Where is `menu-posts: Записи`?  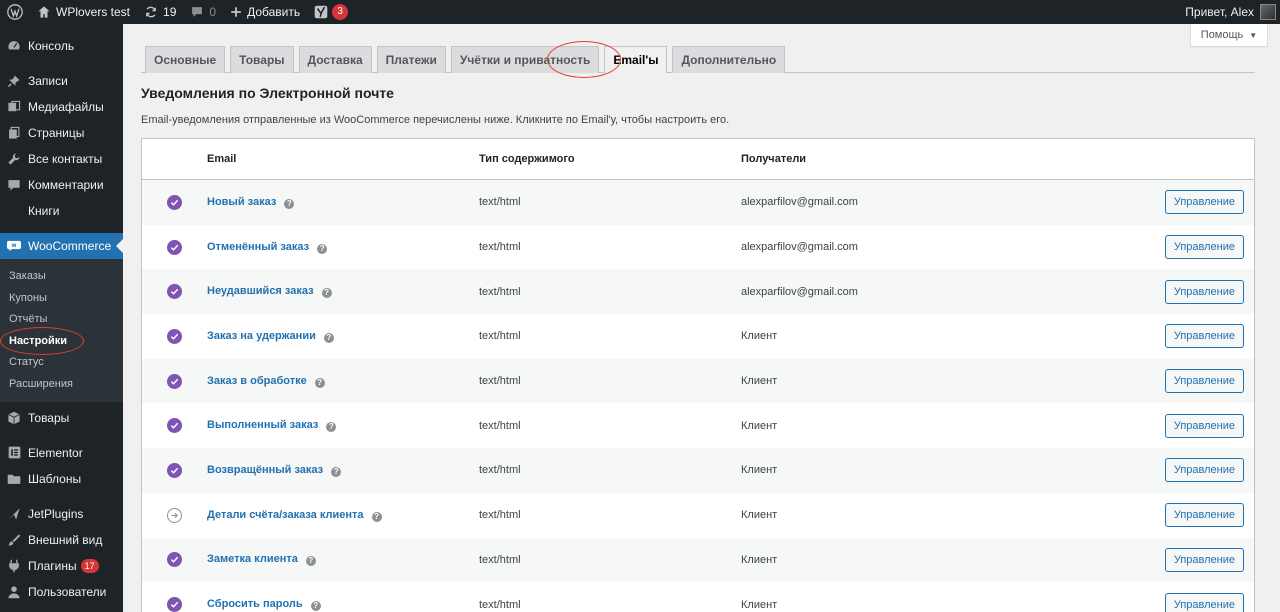 menu-posts: Записи is located at coordinates (61, 81).